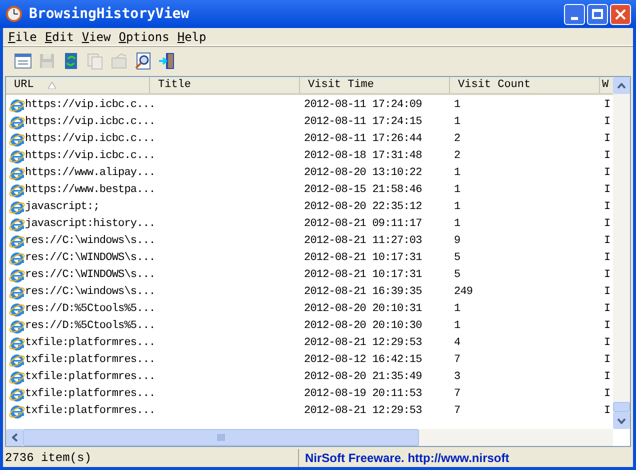 This screenshot has height=470, width=636. What do you see at coordinates (363, 292) in the screenshot?
I see `table-cell-text: 2012-08-21 16:39:35` at bounding box center [363, 292].